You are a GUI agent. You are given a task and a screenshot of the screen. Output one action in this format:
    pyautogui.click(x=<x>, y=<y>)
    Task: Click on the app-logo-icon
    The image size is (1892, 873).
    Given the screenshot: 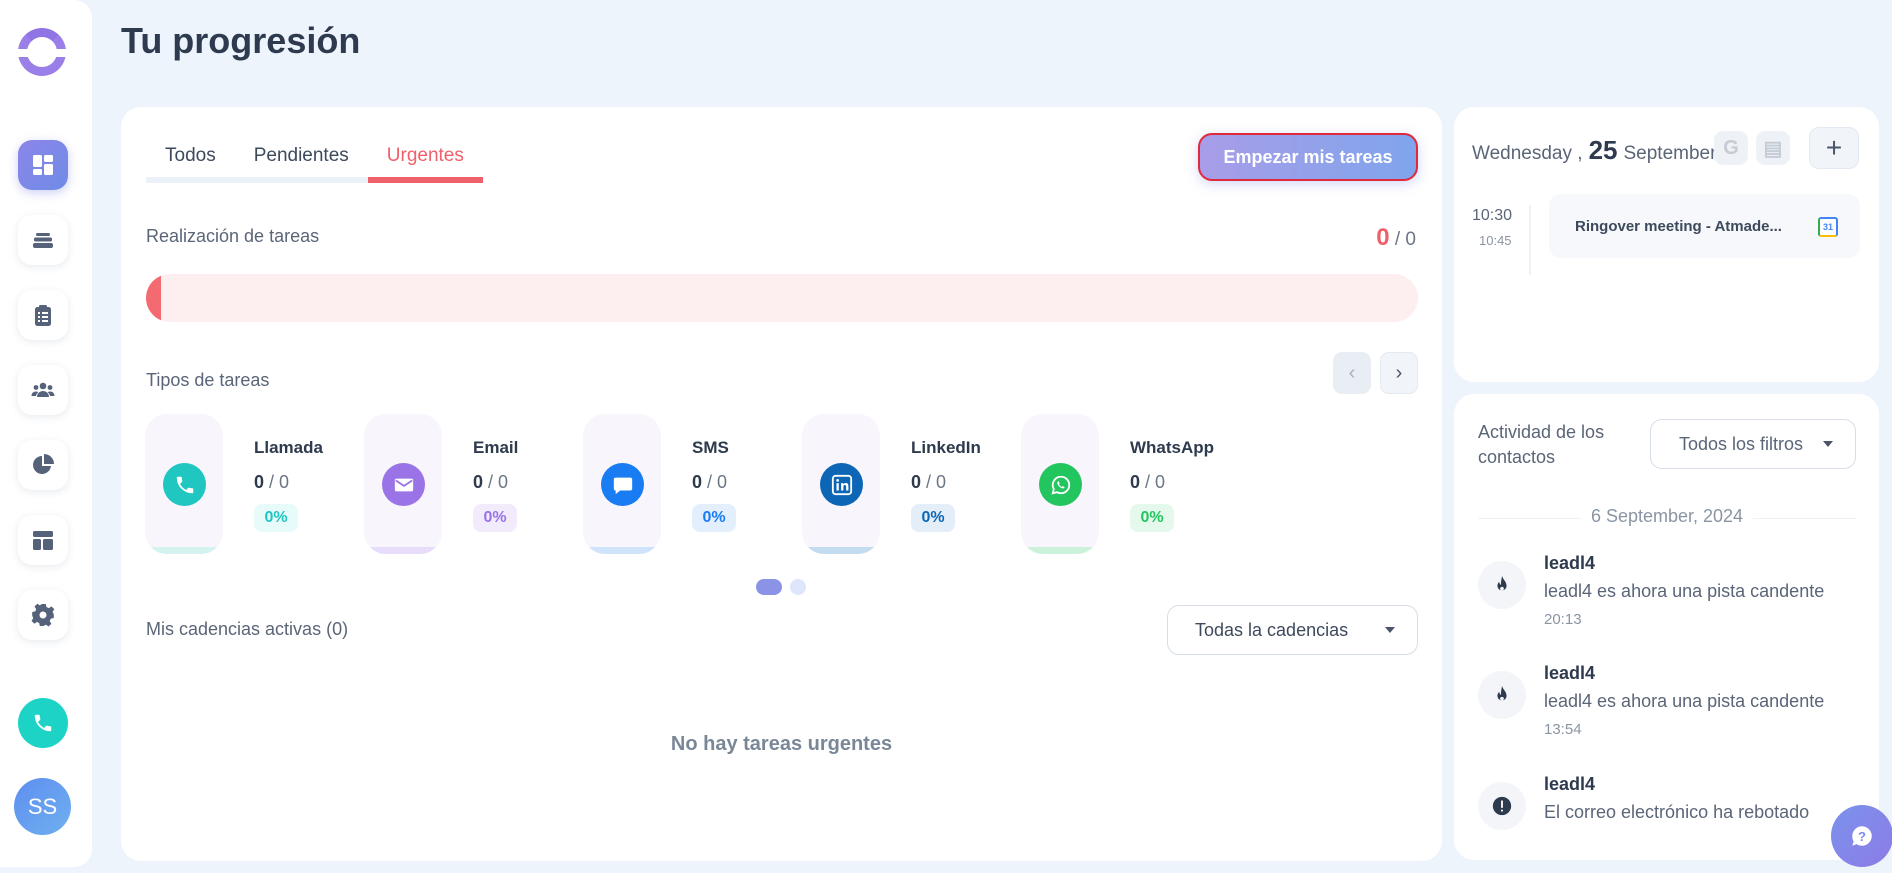 What is the action you would take?
    pyautogui.click(x=42, y=52)
    